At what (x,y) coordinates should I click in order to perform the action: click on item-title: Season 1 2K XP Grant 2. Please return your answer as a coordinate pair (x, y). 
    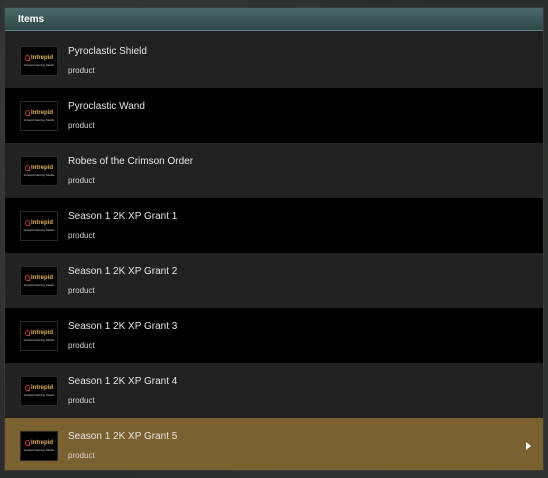
    Looking at the image, I should click on (123, 271).